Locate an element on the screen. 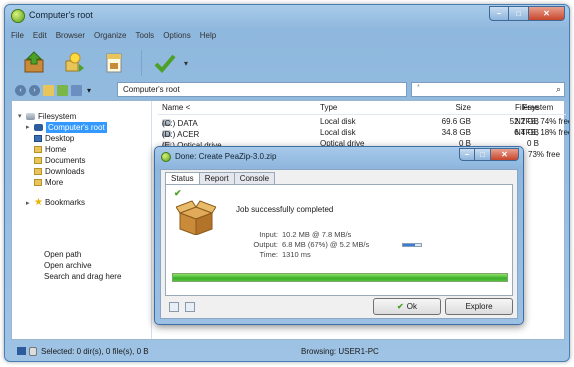  dialog-maximize-button: □ is located at coordinates (483, 154).